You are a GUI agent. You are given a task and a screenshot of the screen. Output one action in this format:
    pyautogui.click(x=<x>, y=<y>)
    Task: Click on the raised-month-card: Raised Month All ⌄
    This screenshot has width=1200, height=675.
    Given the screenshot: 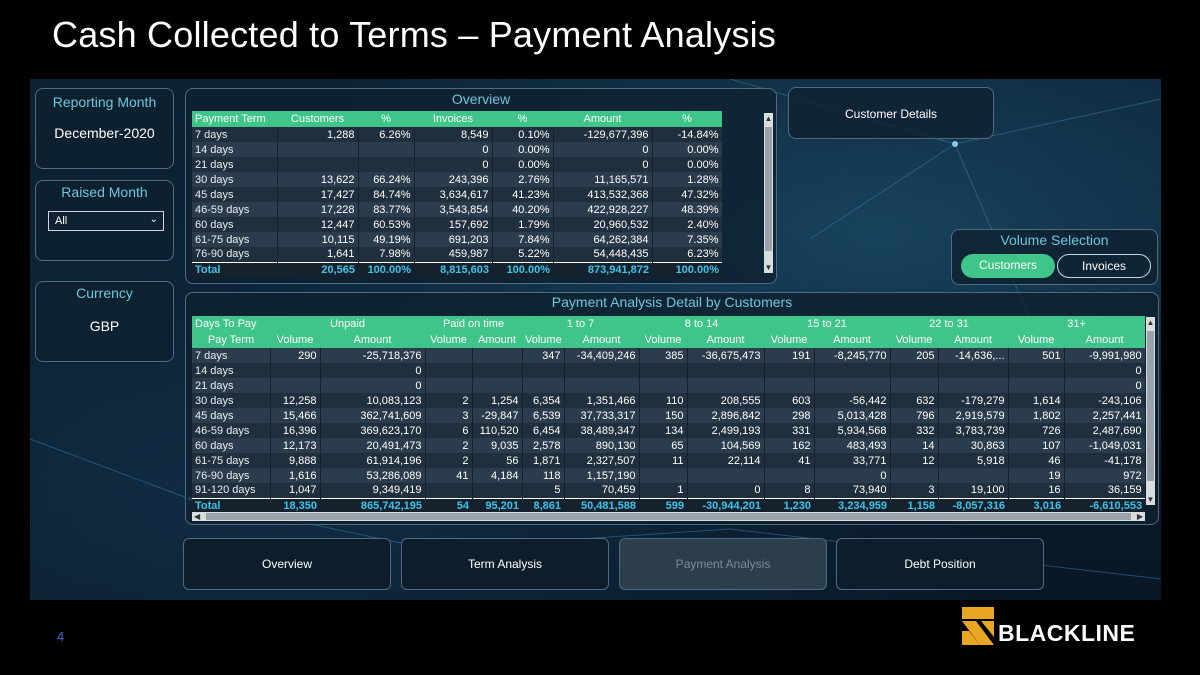 What is the action you would take?
    pyautogui.click(x=104, y=220)
    